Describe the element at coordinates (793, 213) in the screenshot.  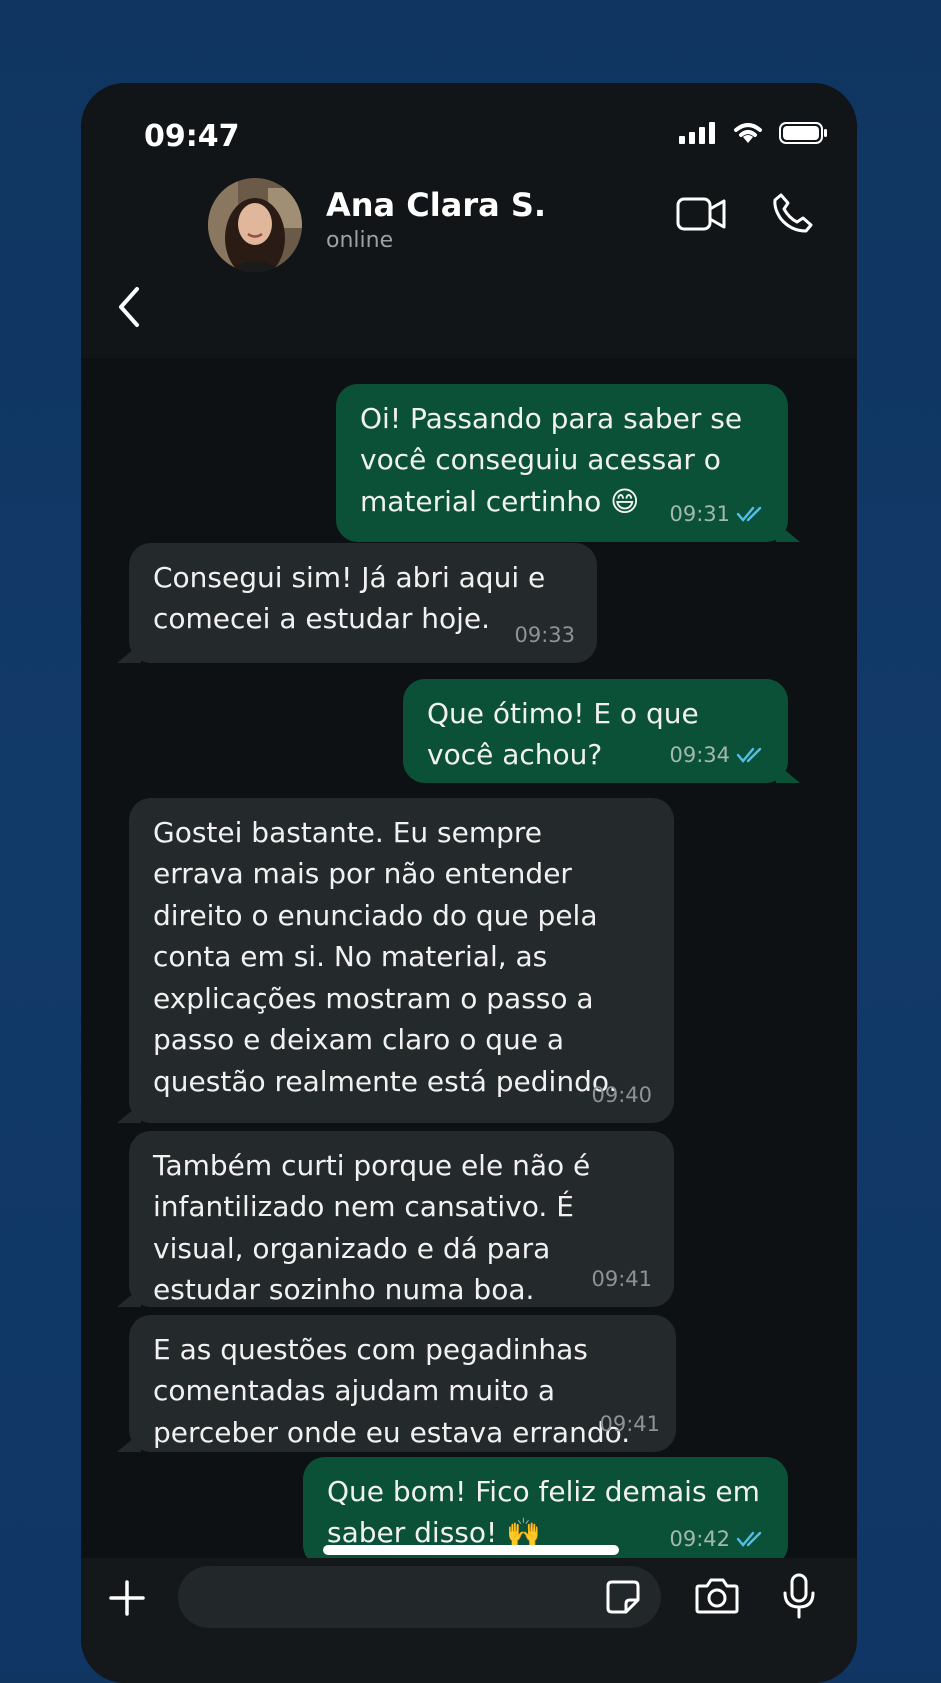
I see `phone-icon` at that location.